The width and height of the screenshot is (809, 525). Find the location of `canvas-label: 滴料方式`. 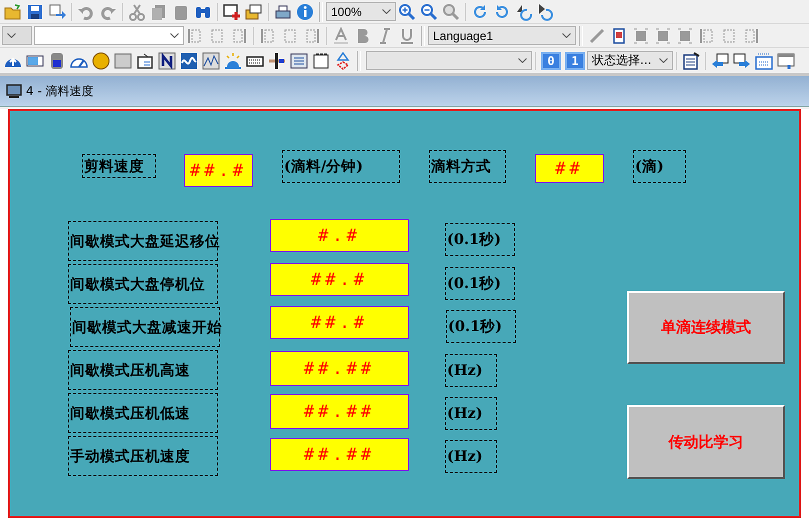

canvas-label: 滴料方式 is located at coordinates (467, 166).